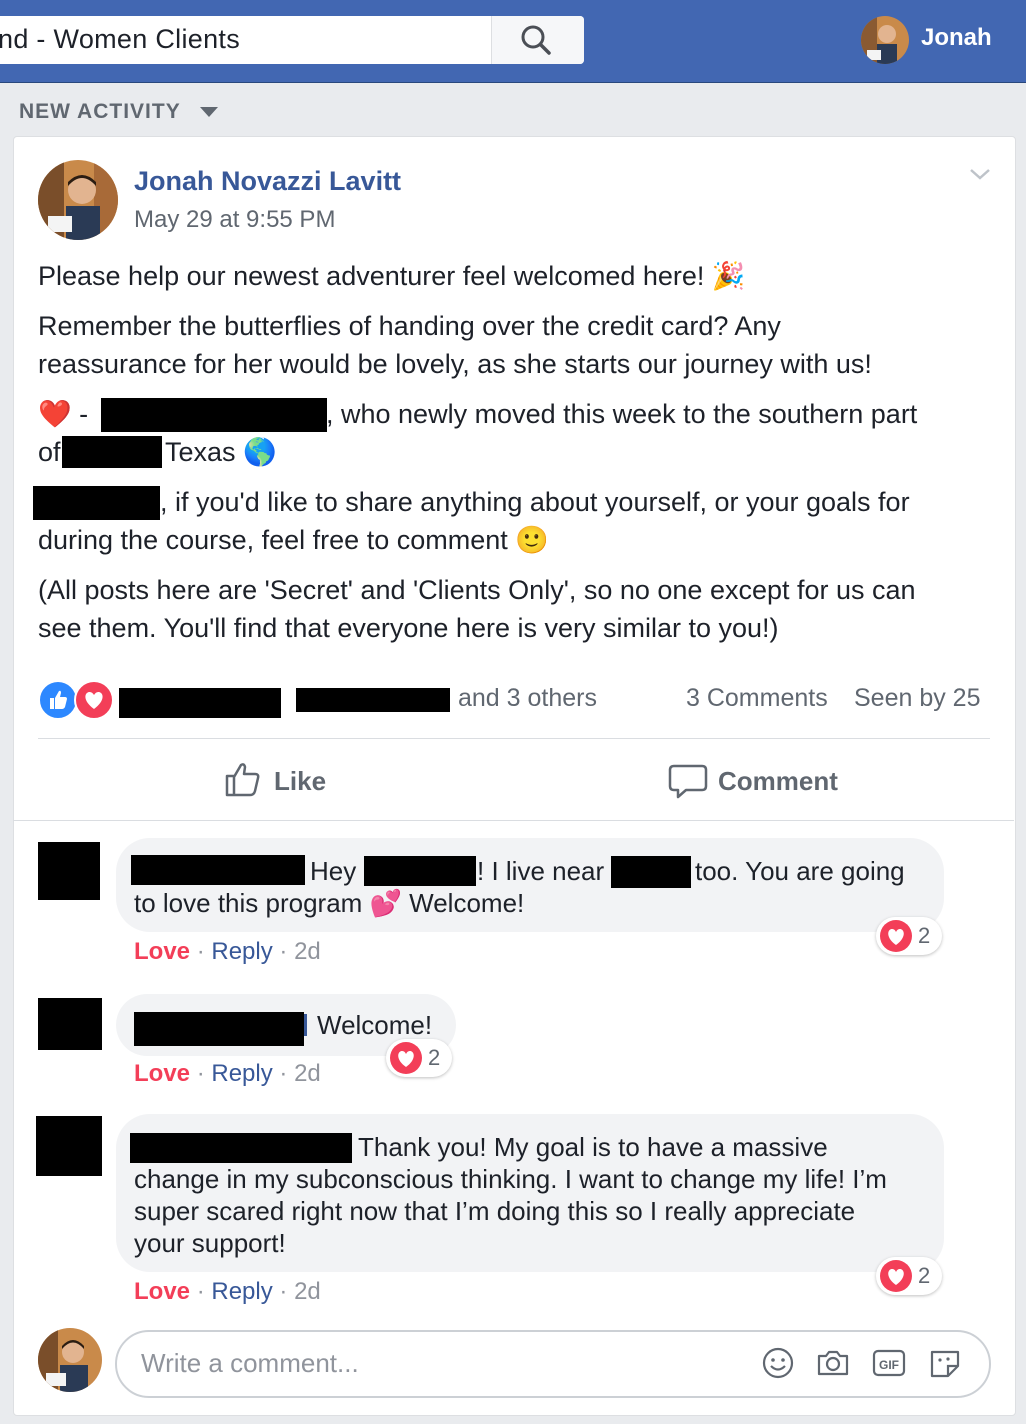  I want to click on svg-text: GIF, so click(889, 1365).